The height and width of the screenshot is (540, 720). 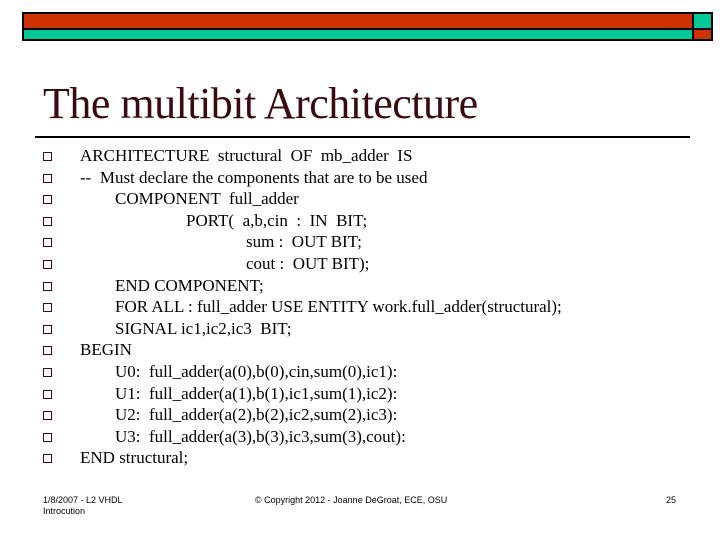 I want to click on code-line-text: sum : OUT BIT;, so click(x=304, y=242).